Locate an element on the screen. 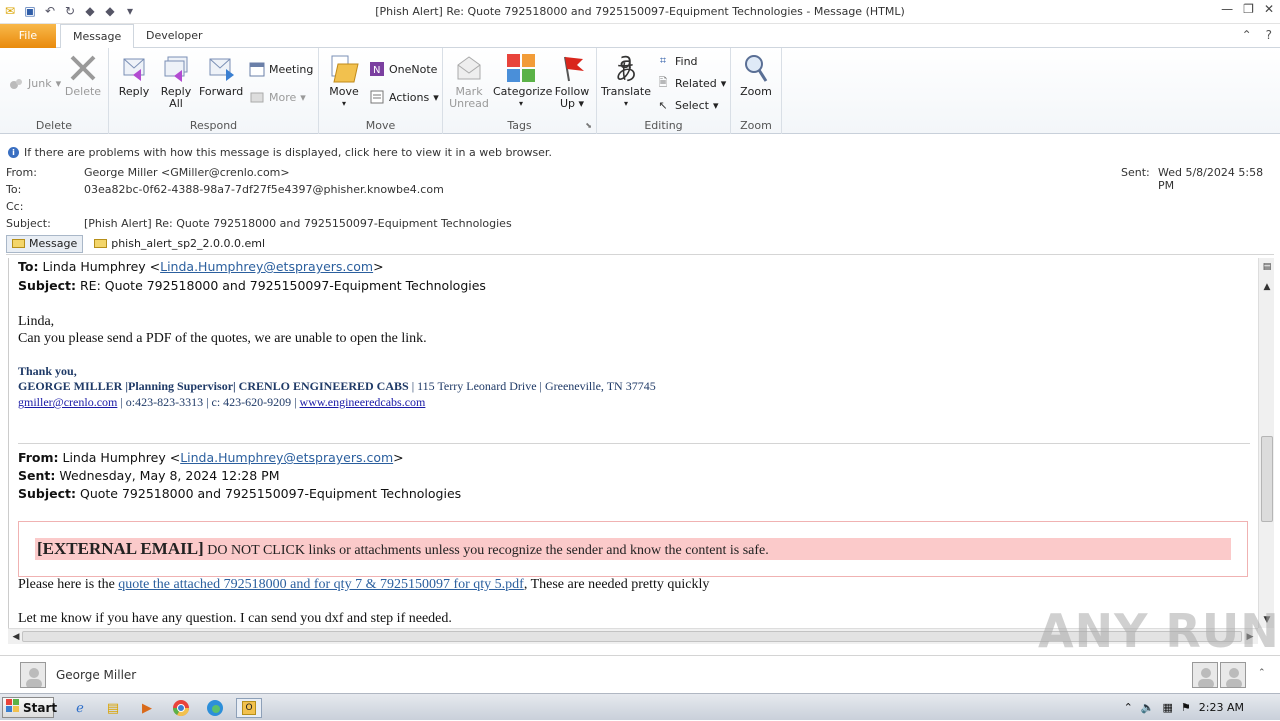 The width and height of the screenshot is (1280, 721). message-attachment-tab: Message is located at coordinates (45, 243).